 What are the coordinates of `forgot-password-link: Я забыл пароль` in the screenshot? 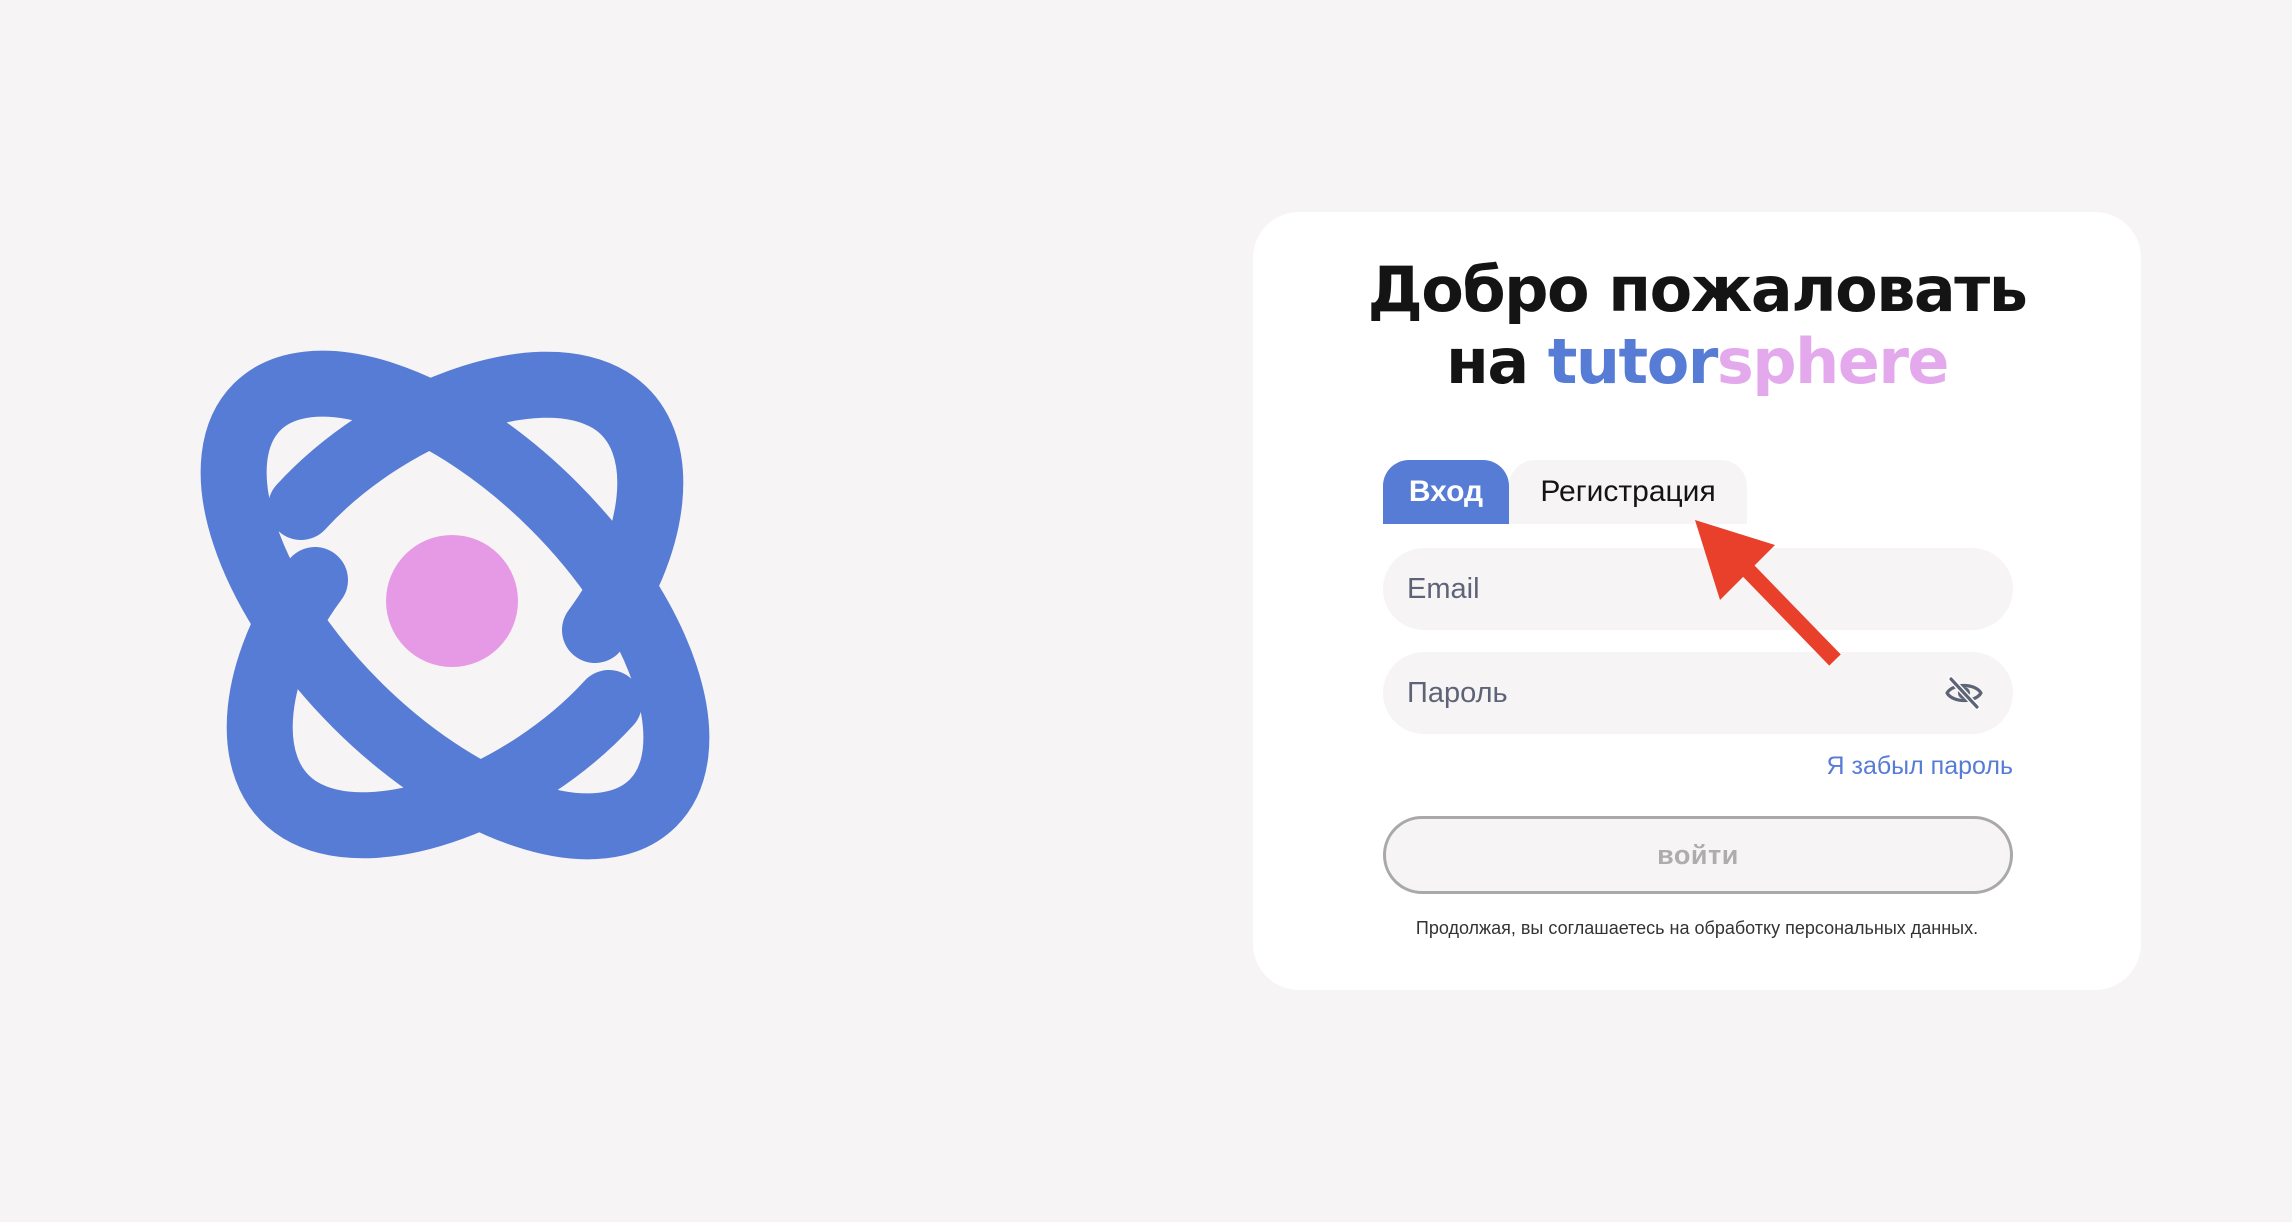 It's located at (1920, 766).